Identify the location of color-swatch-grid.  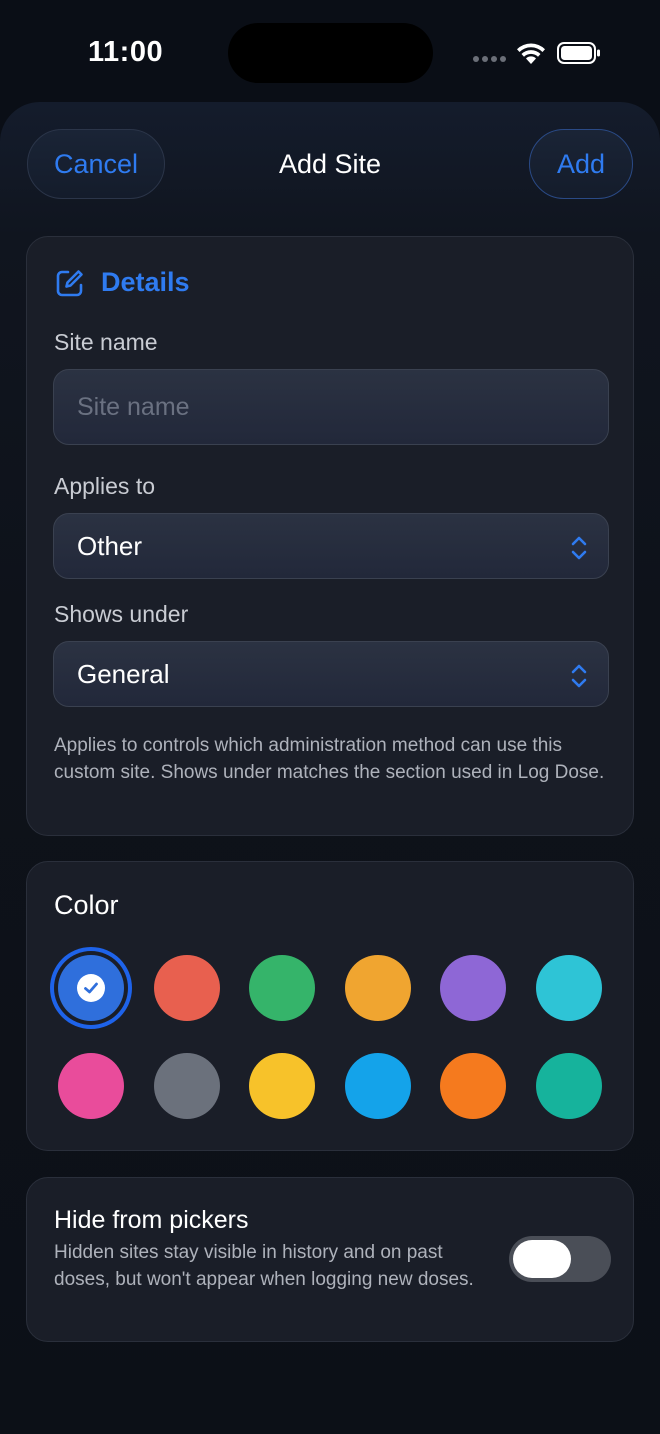
(333, 1037).